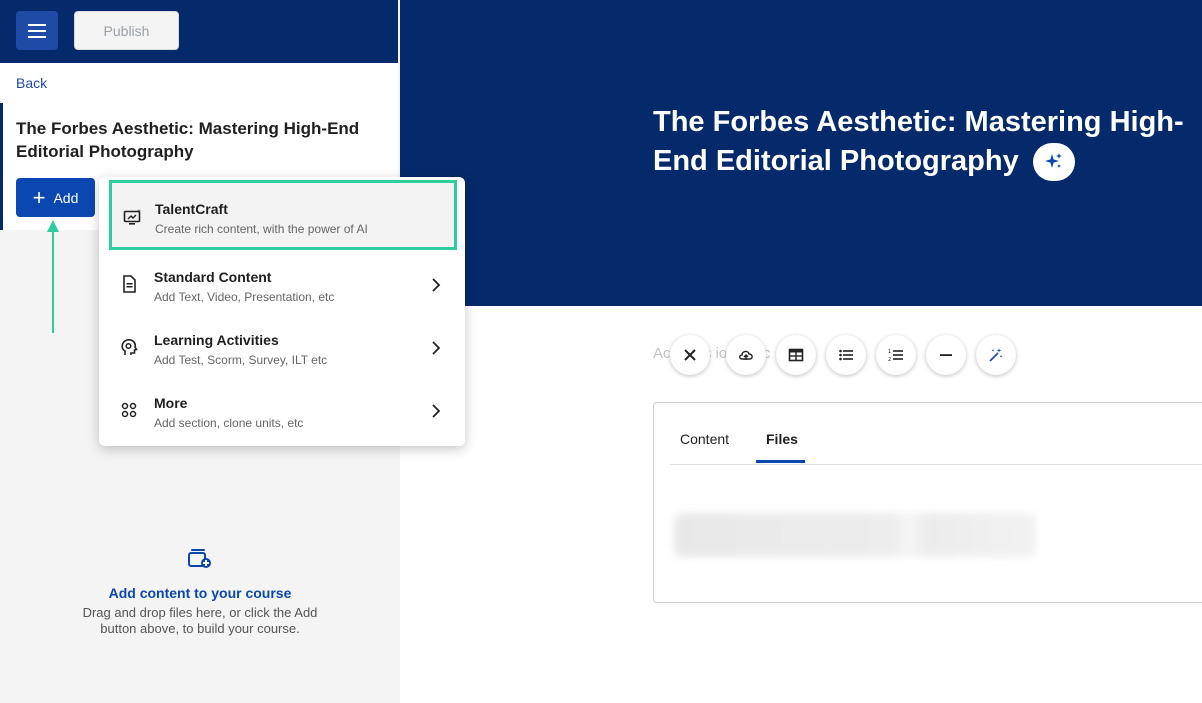 The width and height of the screenshot is (1202, 703). What do you see at coordinates (927, 502) in the screenshot?
I see `content-tabs-card: Content Files` at bounding box center [927, 502].